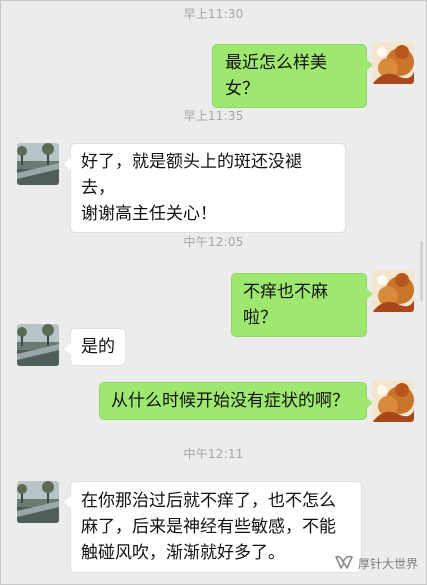  Describe the element at coordinates (208, 501) in the screenshot. I see `message-text-line: 在你那治过后就不痒了，也不怎么` at that location.